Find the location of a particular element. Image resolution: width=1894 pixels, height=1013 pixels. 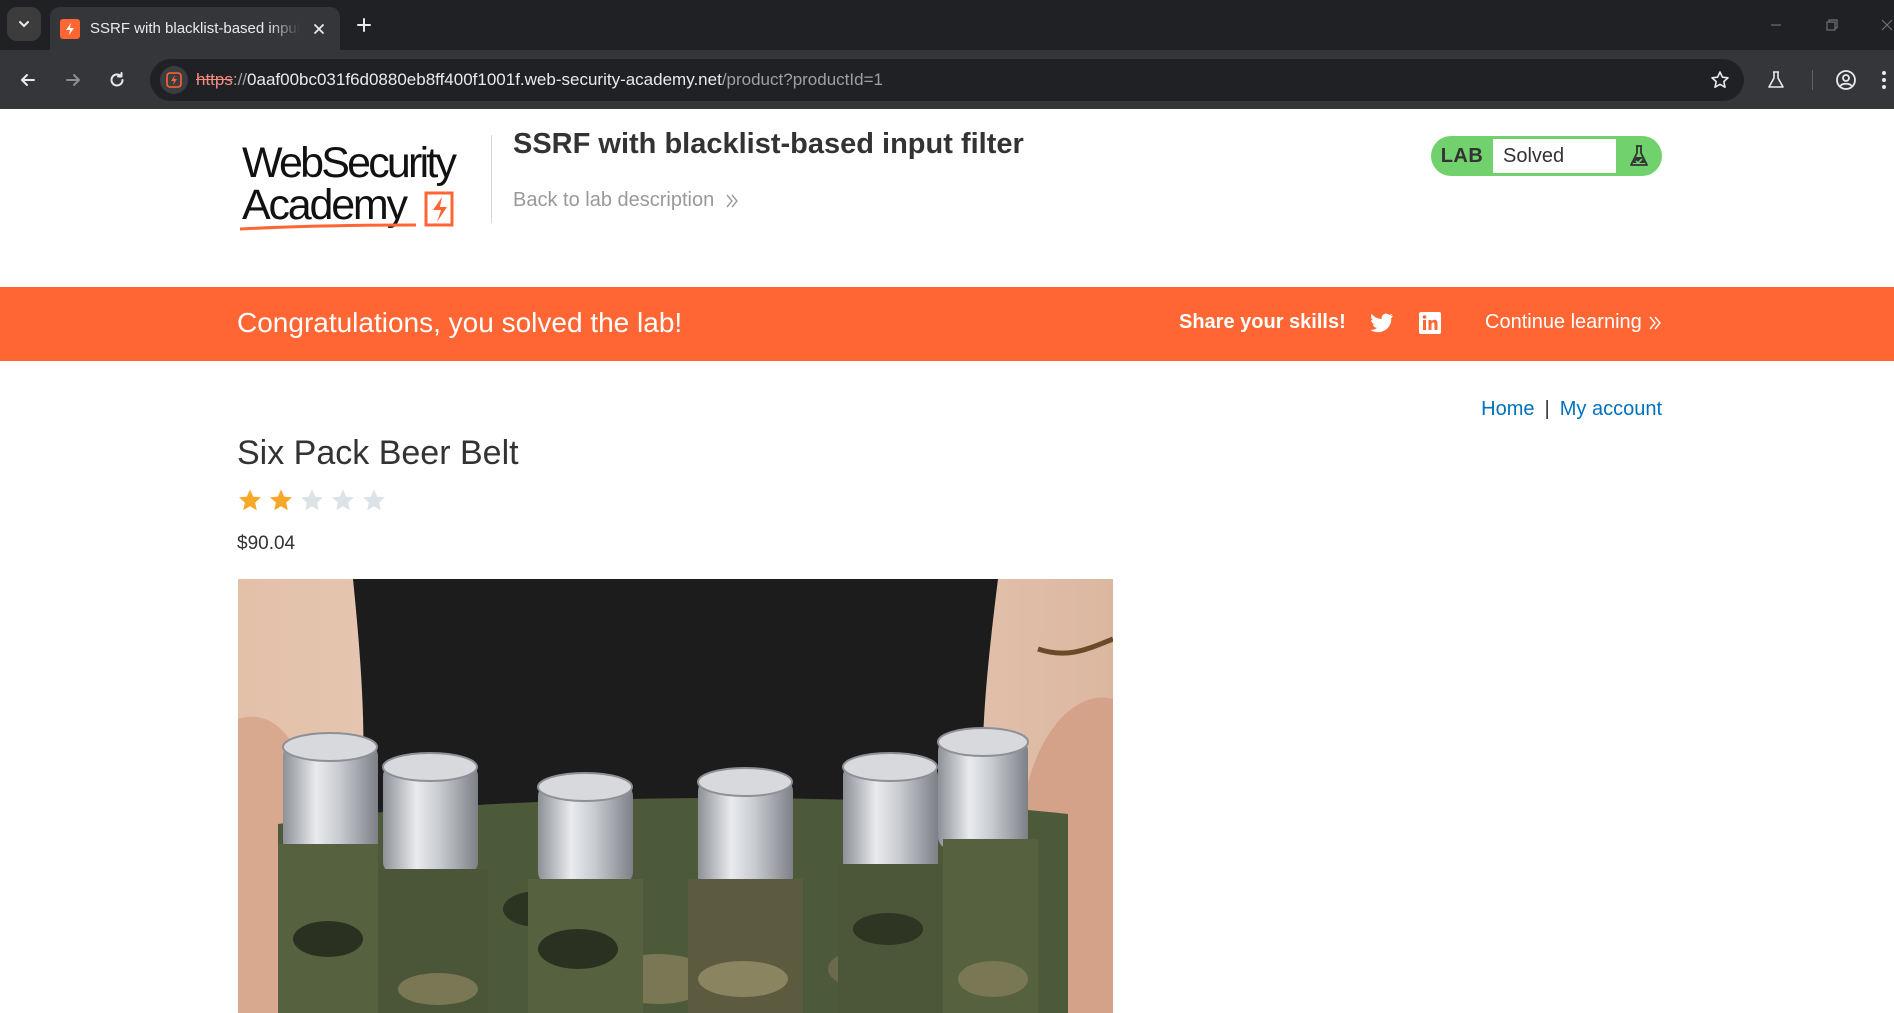

logo-divider is located at coordinates (491, 179).